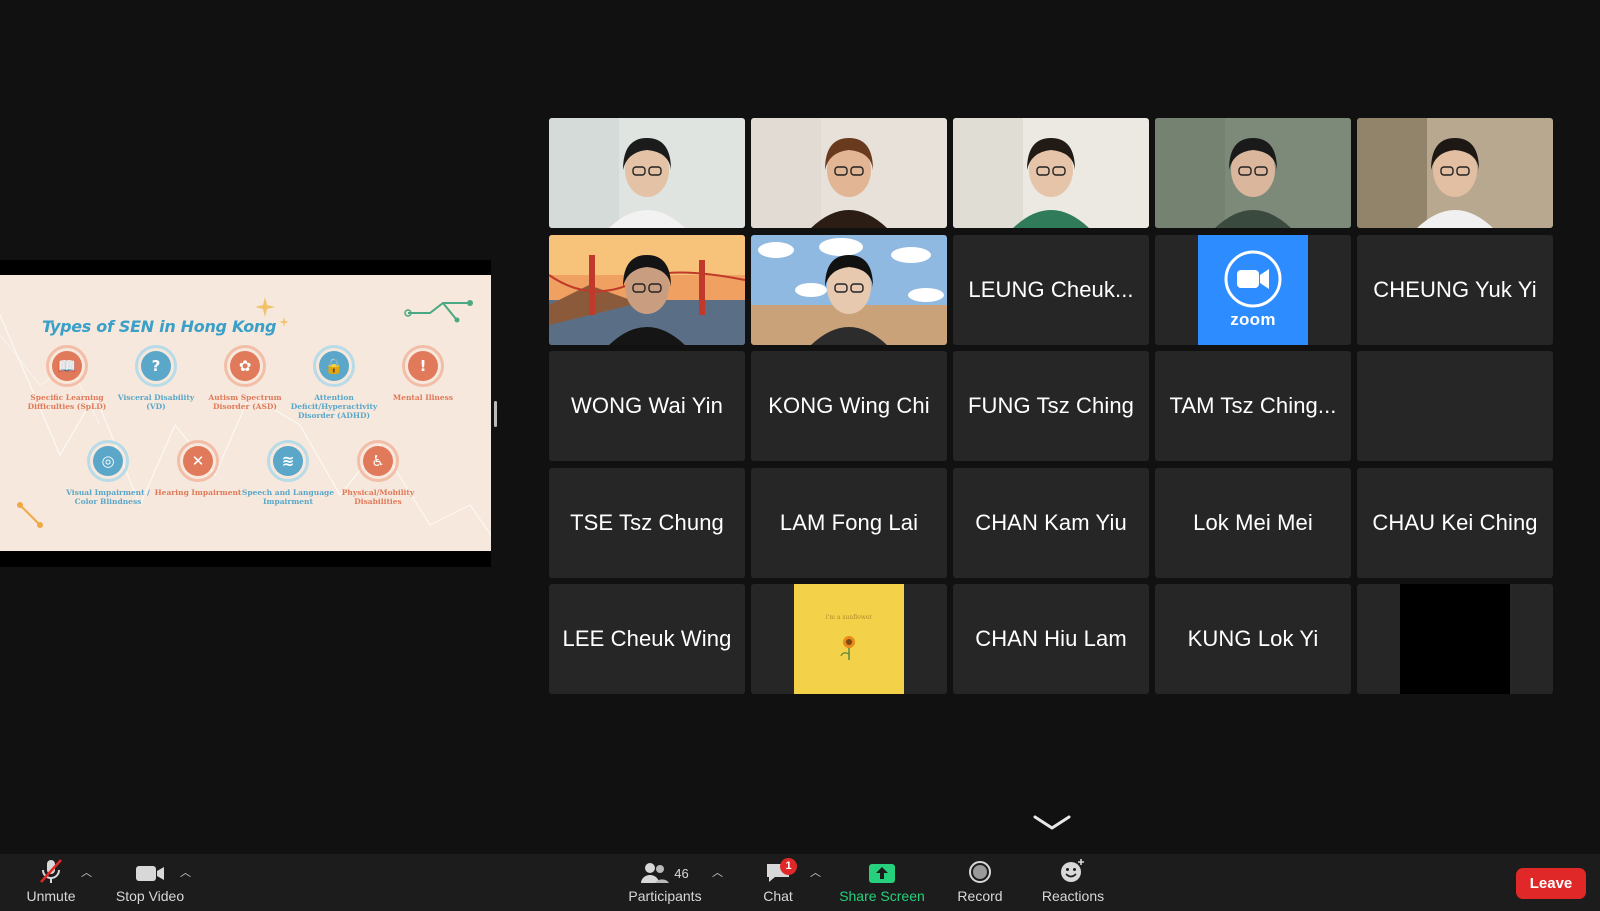  I want to click on participant-tile: Lok Mei Mei, so click(1253, 523).